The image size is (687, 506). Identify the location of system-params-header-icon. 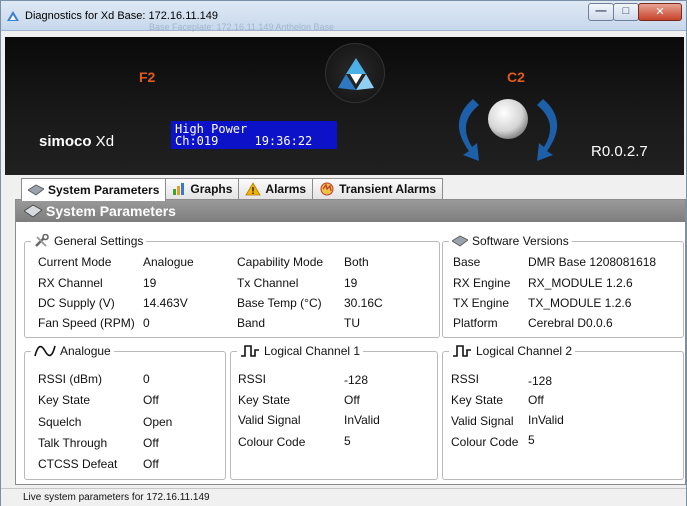
(33, 211).